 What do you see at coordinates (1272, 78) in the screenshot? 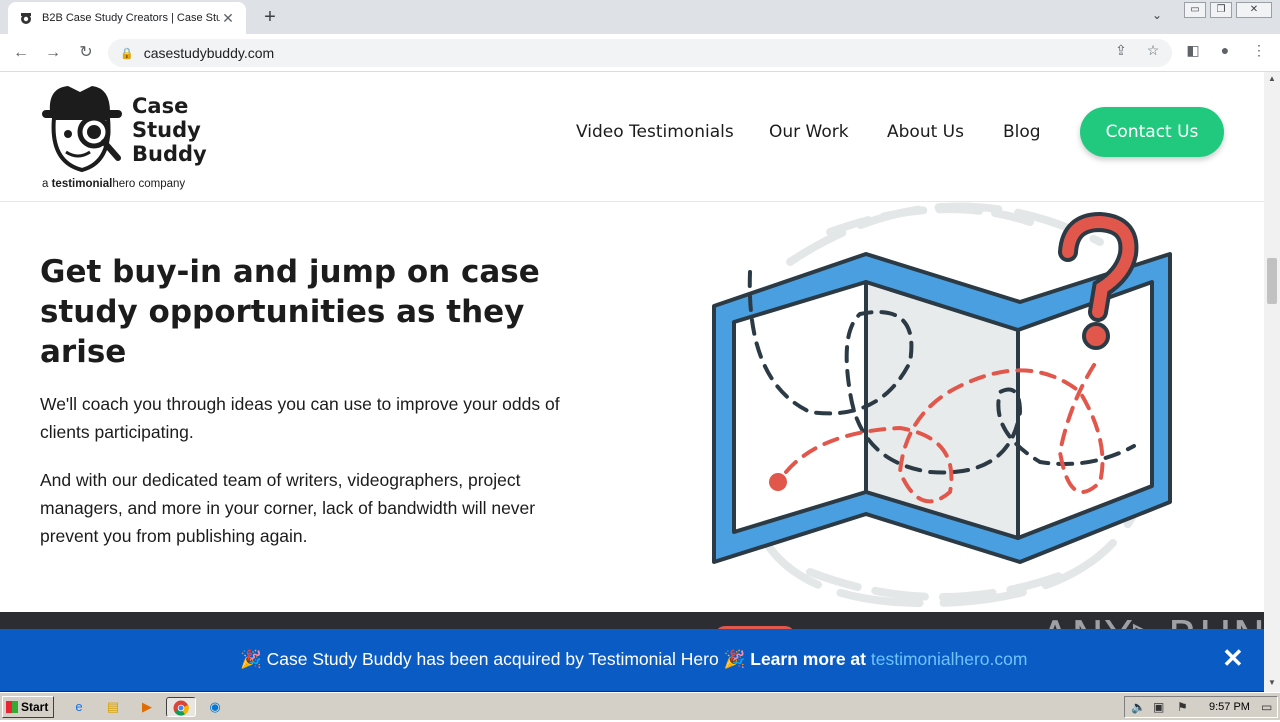
I see `scroll-up-icon: ▲` at bounding box center [1272, 78].